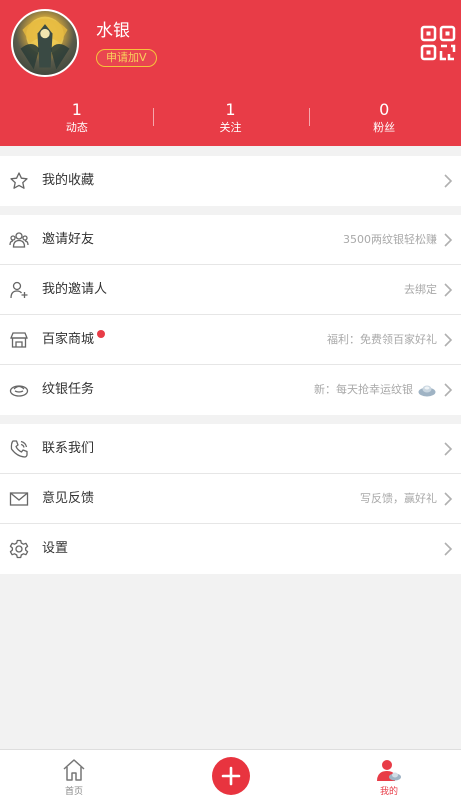 The width and height of the screenshot is (461, 797). Describe the element at coordinates (113, 31) in the screenshot. I see `username: 水银` at that location.